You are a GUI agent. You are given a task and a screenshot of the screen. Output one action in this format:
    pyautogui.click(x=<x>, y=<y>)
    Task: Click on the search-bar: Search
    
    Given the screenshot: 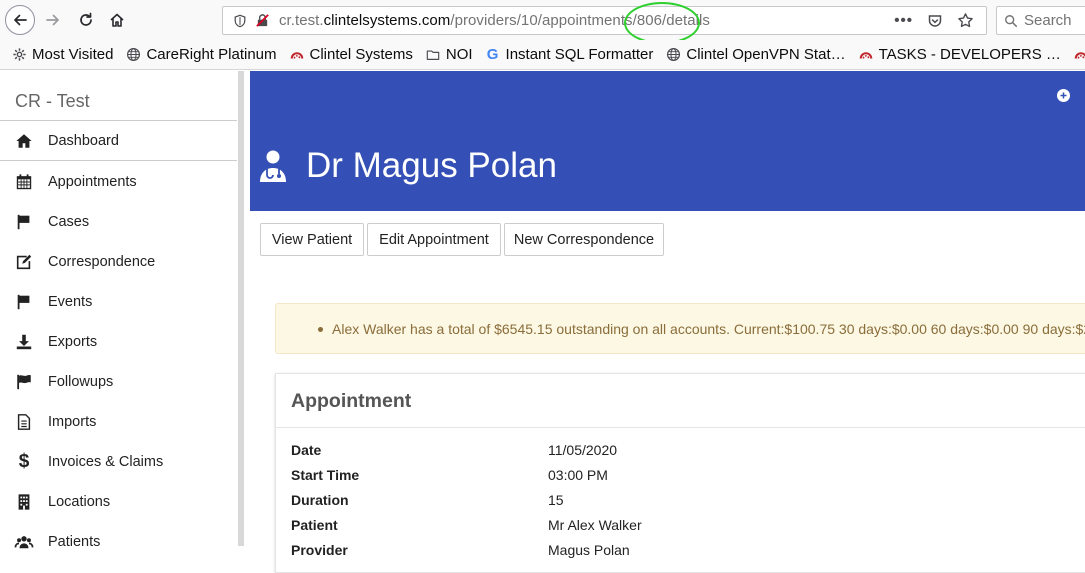 What is the action you would take?
    pyautogui.click(x=1040, y=20)
    